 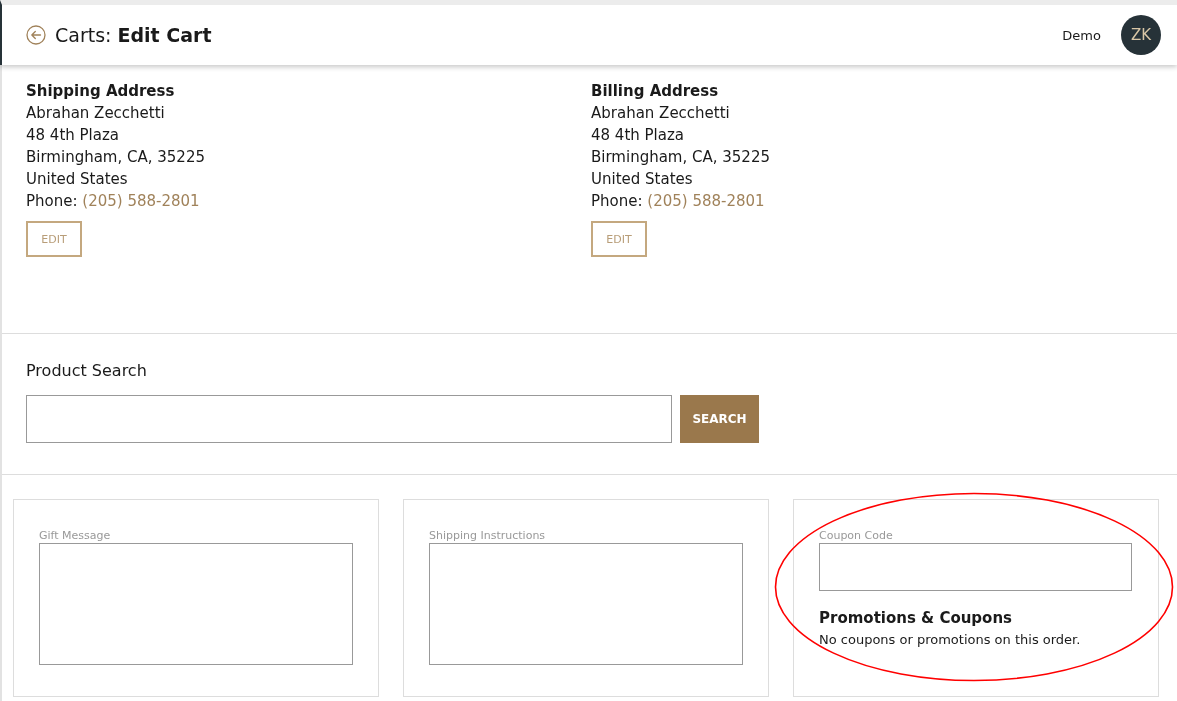 I want to click on user-avatar: ZK, so click(x=1141, y=35).